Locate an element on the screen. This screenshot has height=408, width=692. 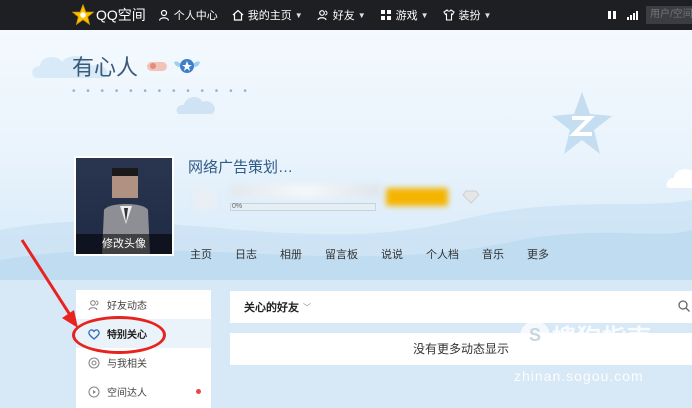
at-icon is located at coordinates (94, 362).